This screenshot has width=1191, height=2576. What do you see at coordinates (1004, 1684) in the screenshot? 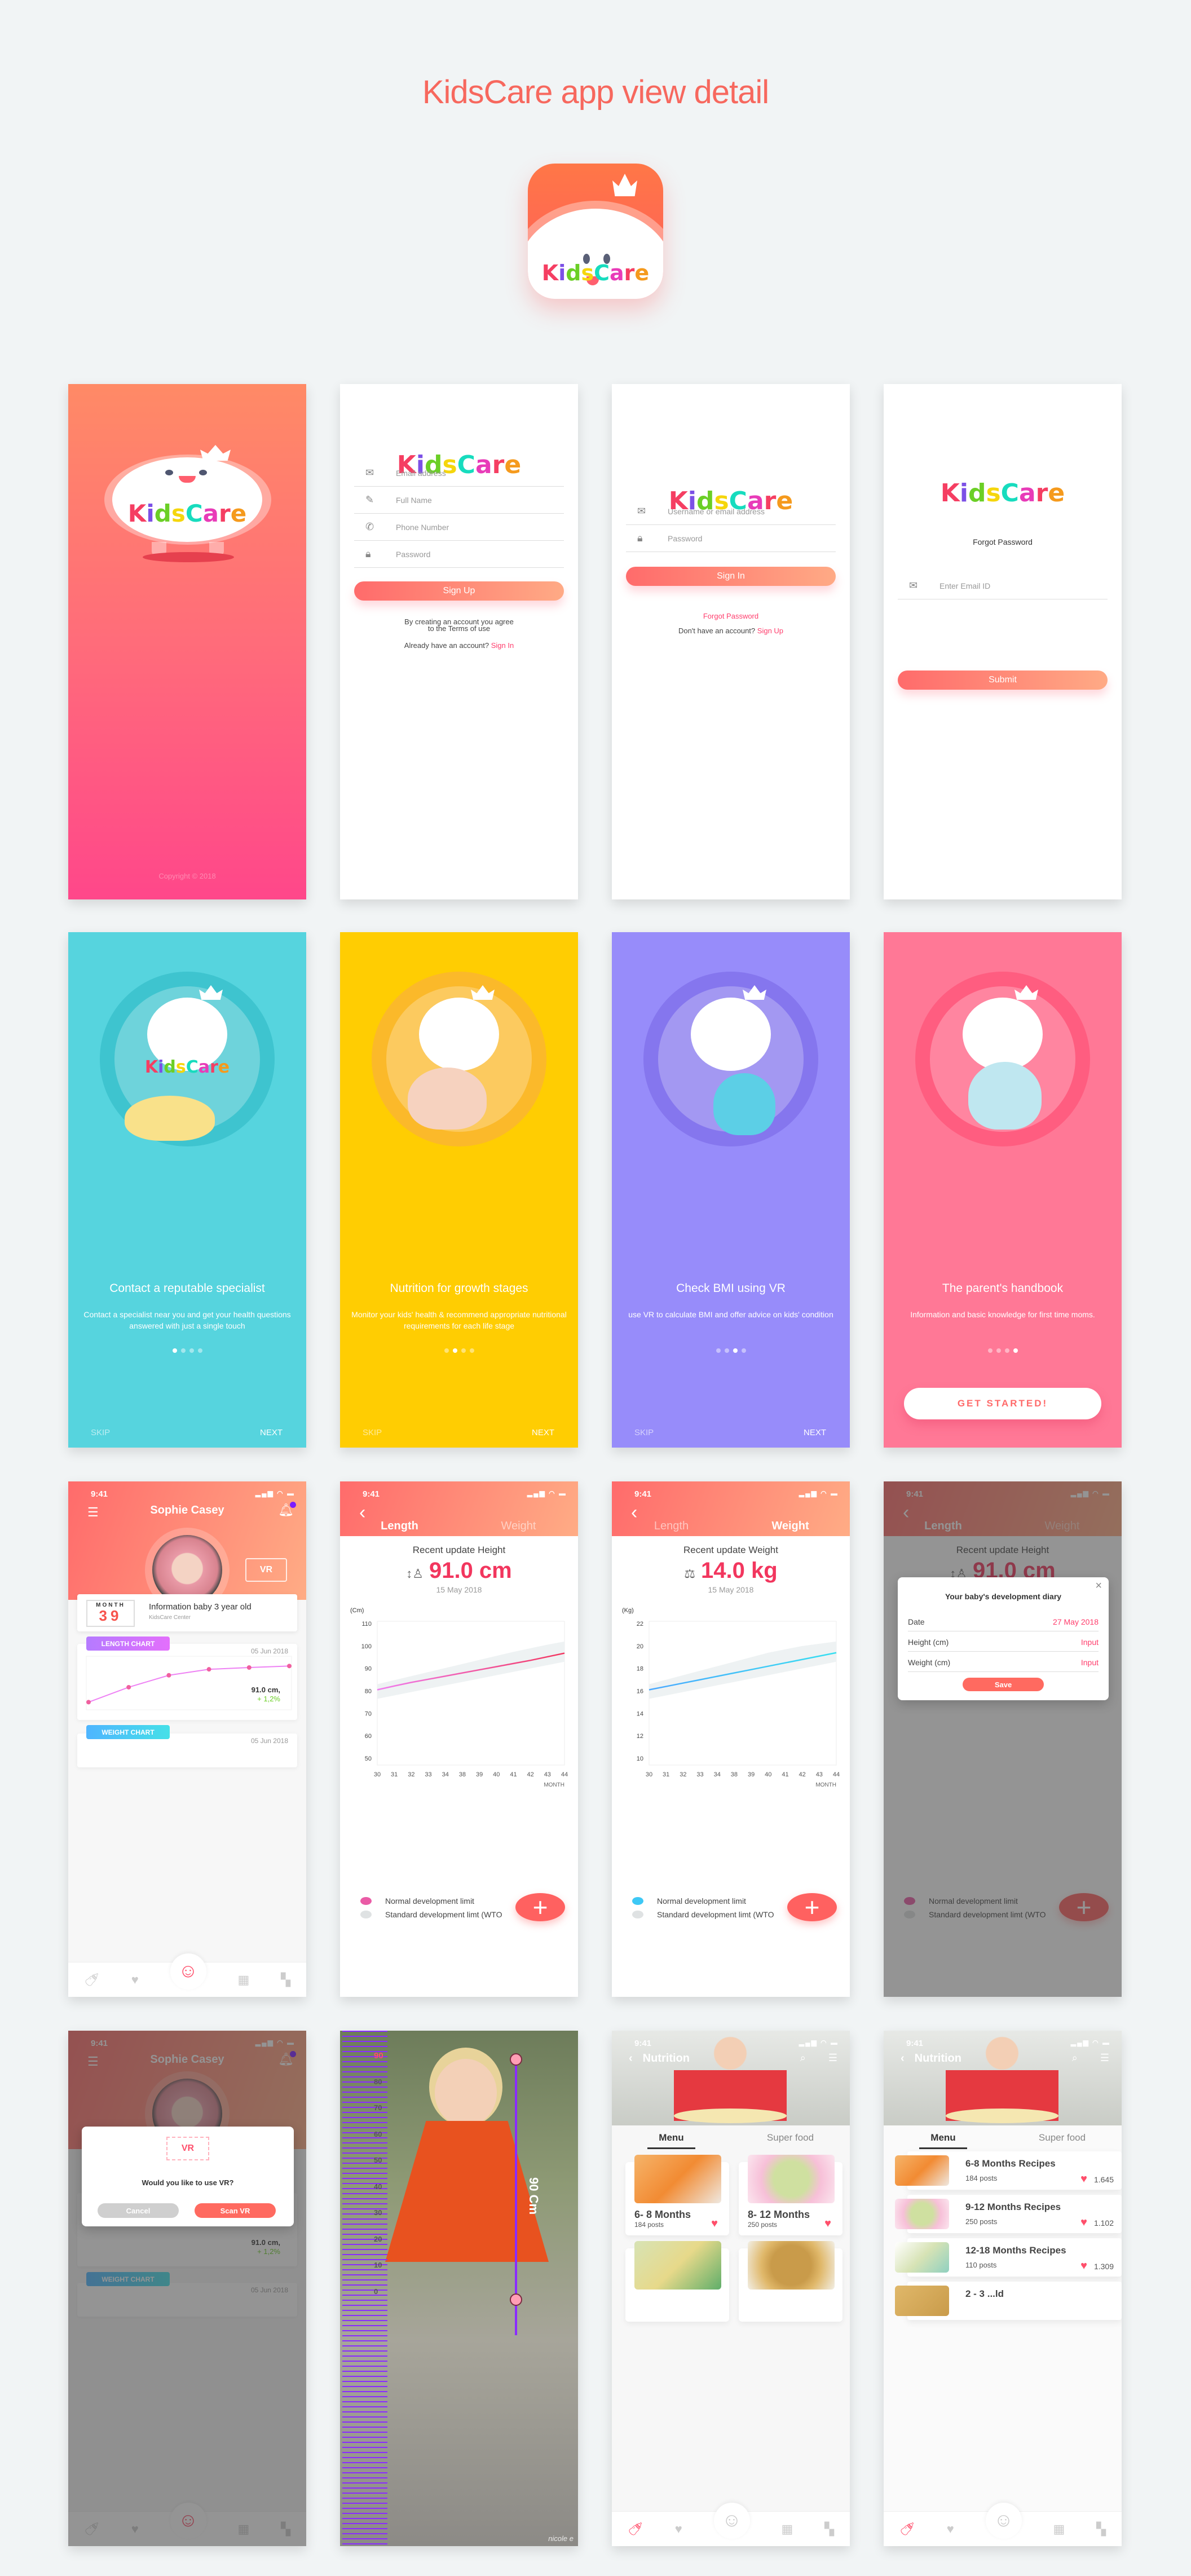
I see `save-button: Save` at bounding box center [1004, 1684].